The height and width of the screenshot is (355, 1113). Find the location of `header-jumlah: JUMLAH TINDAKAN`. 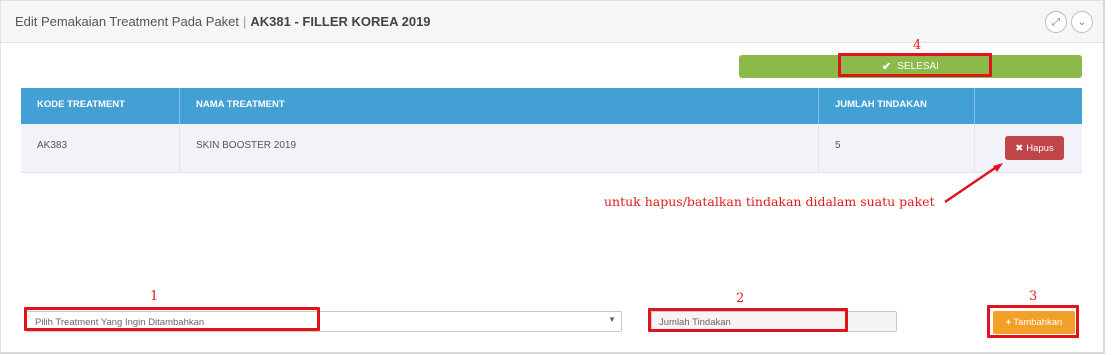

header-jumlah: JUMLAH TINDAKAN is located at coordinates (897, 106).